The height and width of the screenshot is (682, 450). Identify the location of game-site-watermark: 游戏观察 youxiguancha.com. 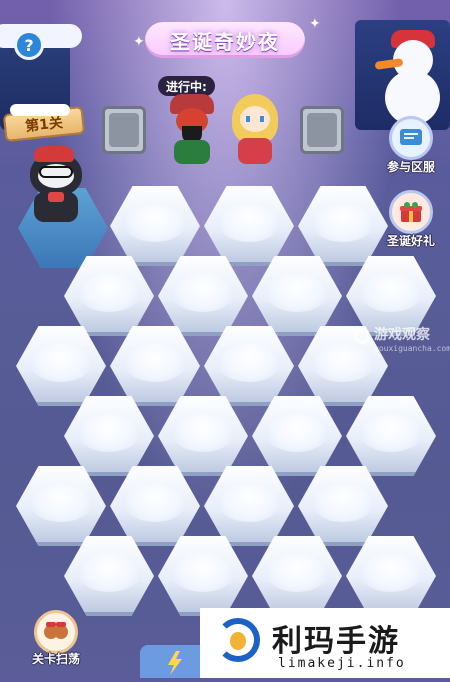
(401, 341).